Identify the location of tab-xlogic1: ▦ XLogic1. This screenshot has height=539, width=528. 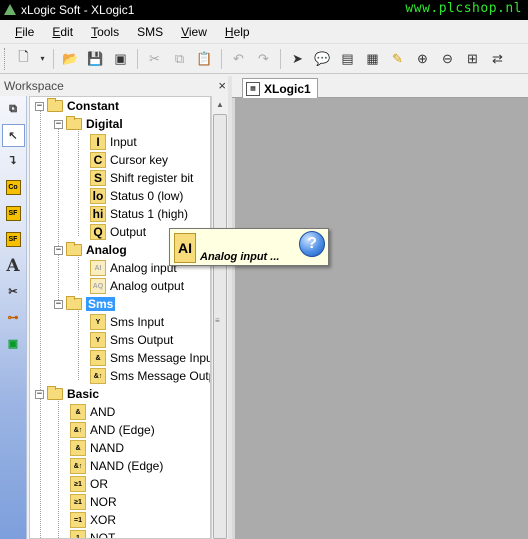
(280, 88).